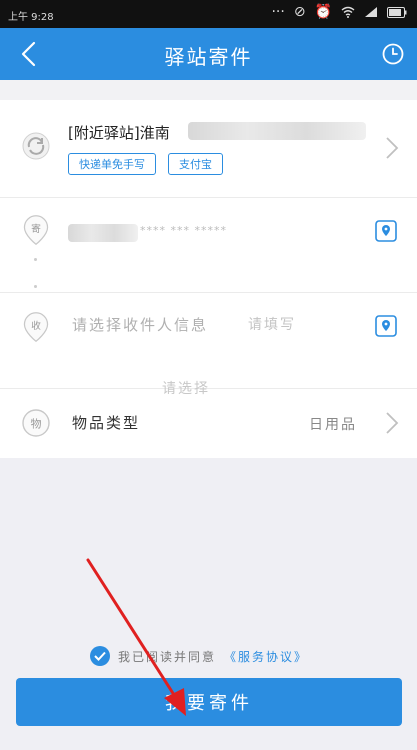 The image size is (417, 750). What do you see at coordinates (386, 326) in the screenshot?
I see `receiver-location-icon` at bounding box center [386, 326].